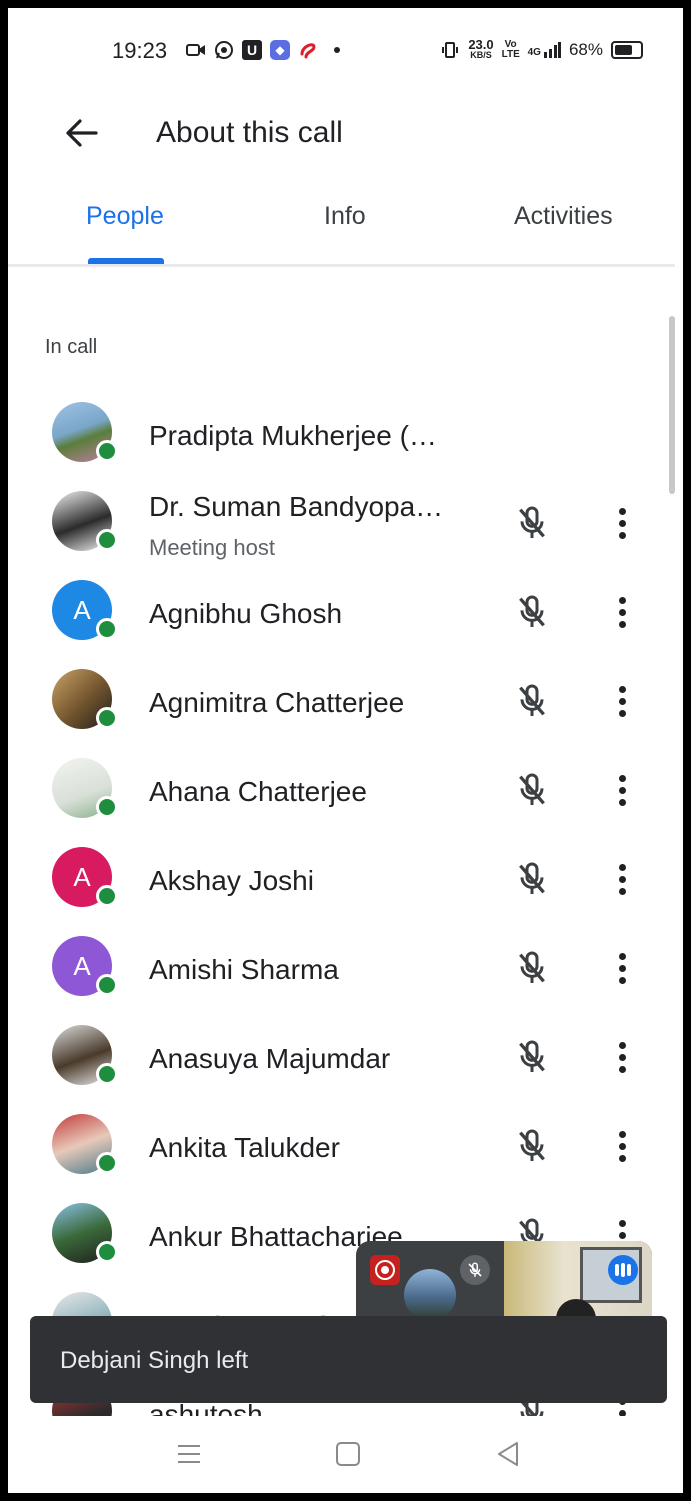 The image size is (691, 1501). I want to click on home-icon, so click(348, 1454).